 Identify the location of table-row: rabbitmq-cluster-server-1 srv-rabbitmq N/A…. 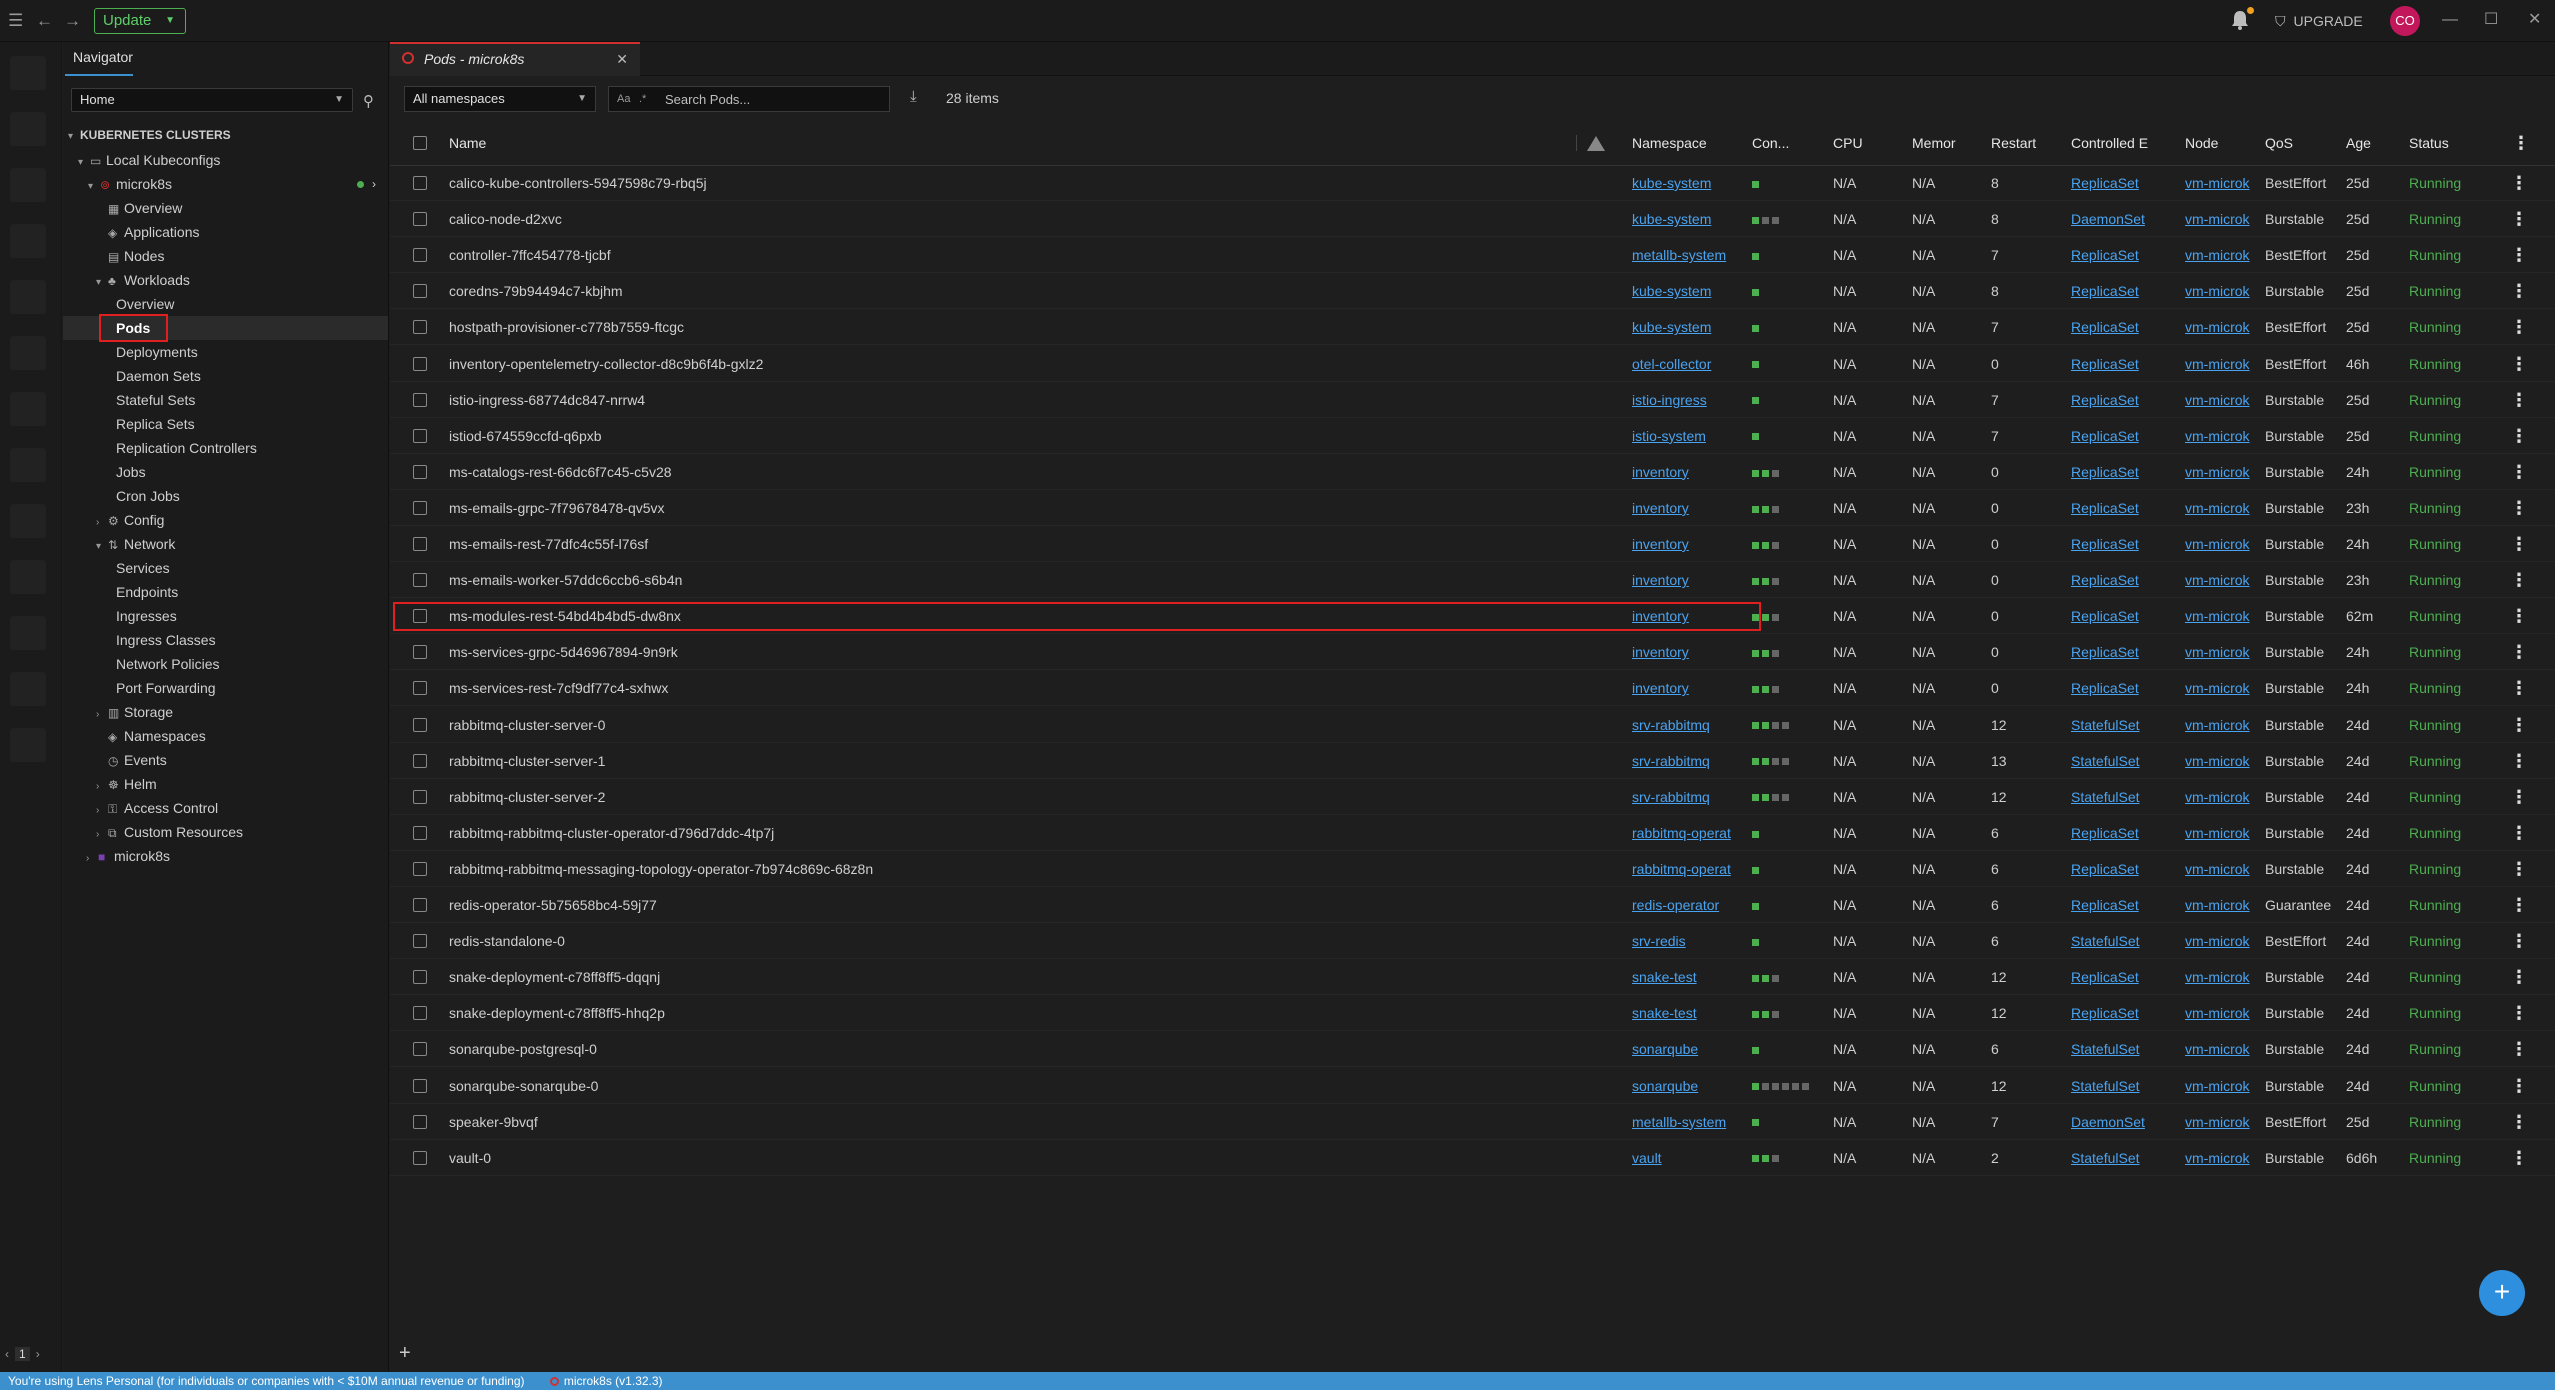
(1472, 761).